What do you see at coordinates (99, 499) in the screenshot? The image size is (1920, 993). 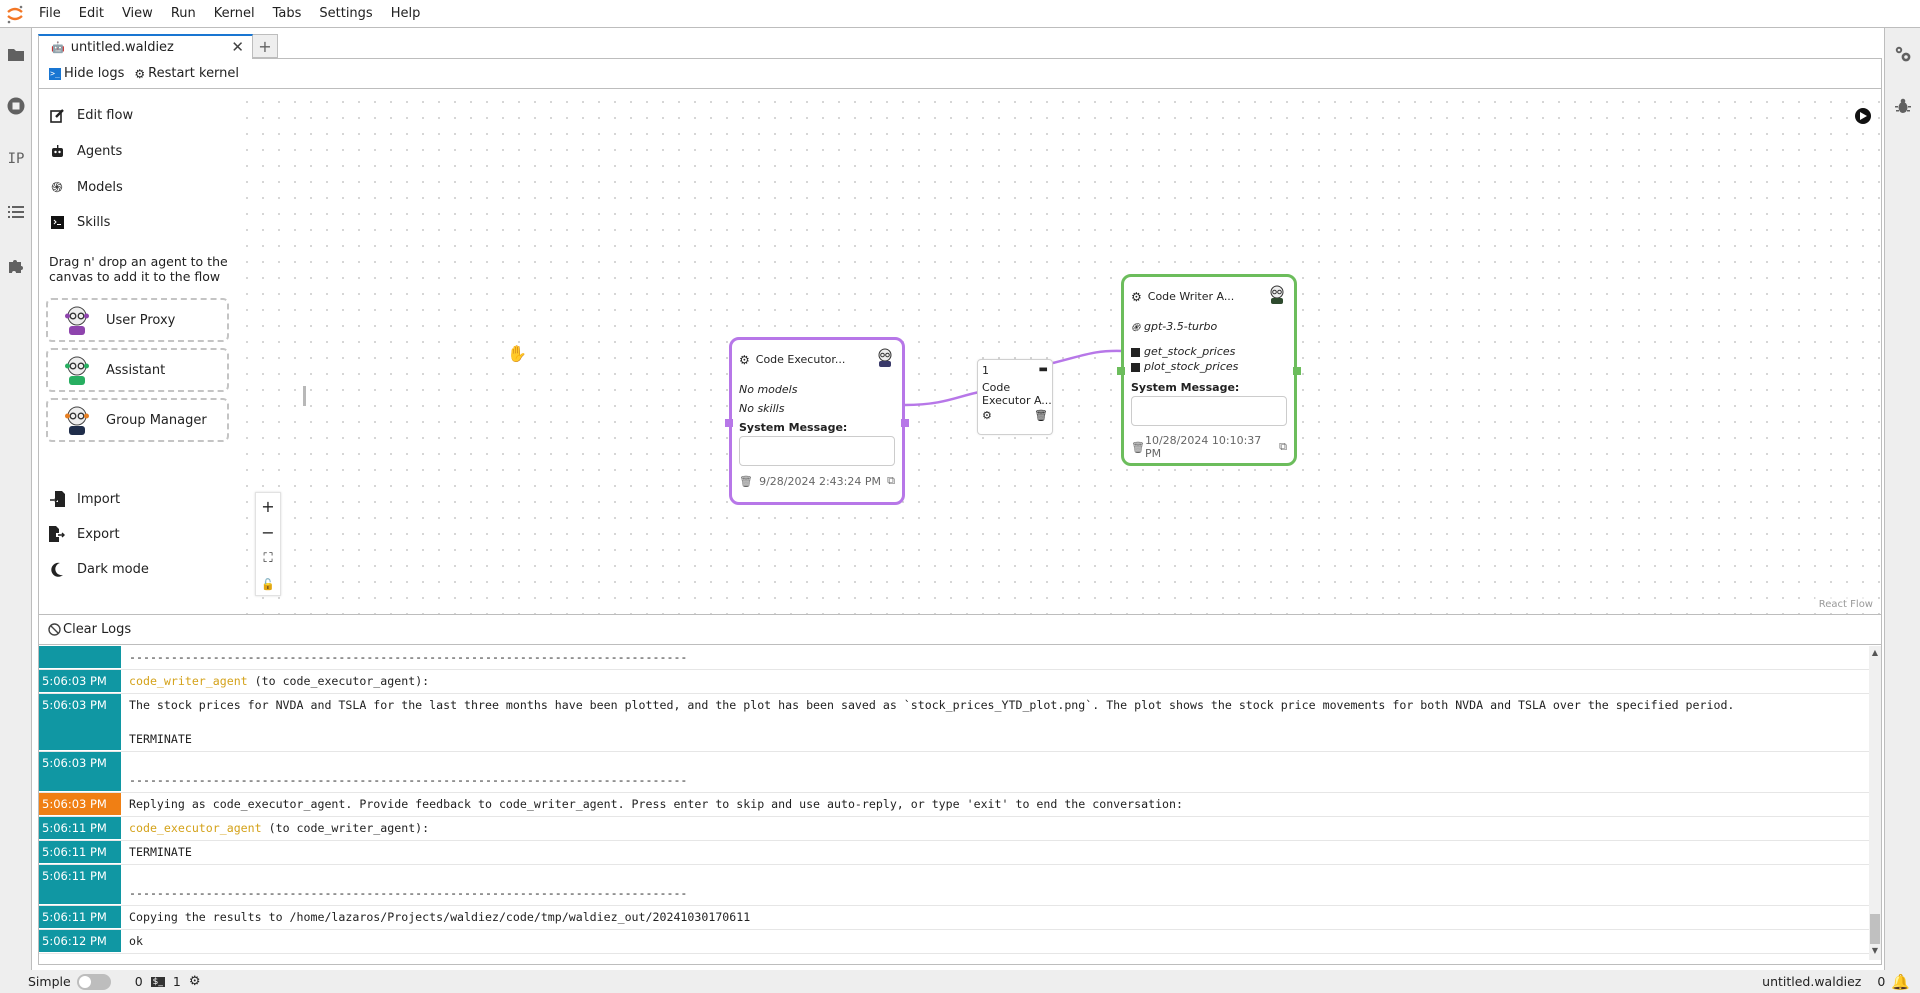 I see `sidebar-item-label: Import` at bounding box center [99, 499].